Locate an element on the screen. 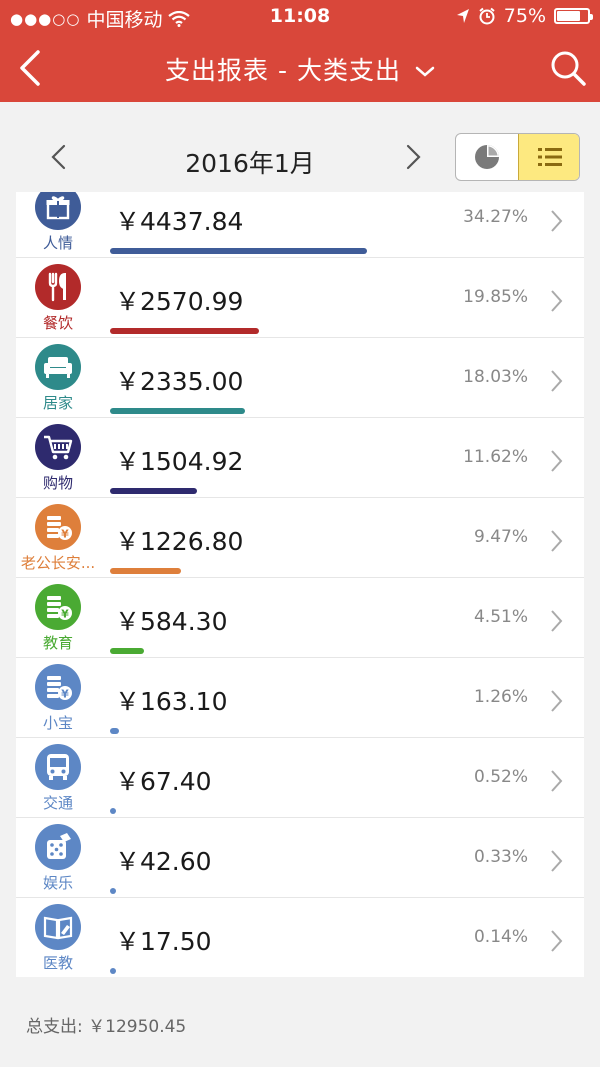 The width and height of the screenshot is (600, 1067). category-row-dining: 餐饮 ￥2570.99 19.85% is located at coordinates (300, 298).